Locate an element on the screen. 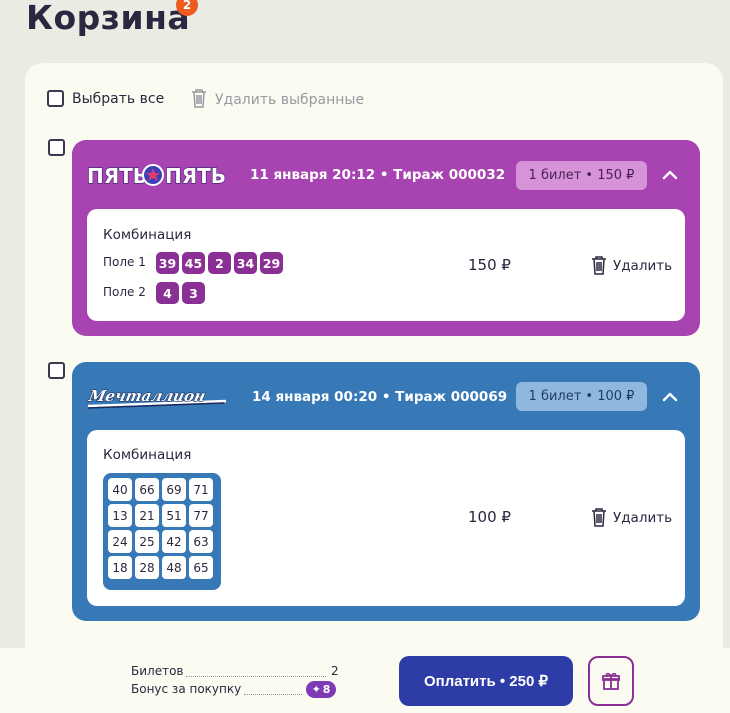 The width and height of the screenshot is (730, 713). ticket-price: 150 ₽ is located at coordinates (489, 265).